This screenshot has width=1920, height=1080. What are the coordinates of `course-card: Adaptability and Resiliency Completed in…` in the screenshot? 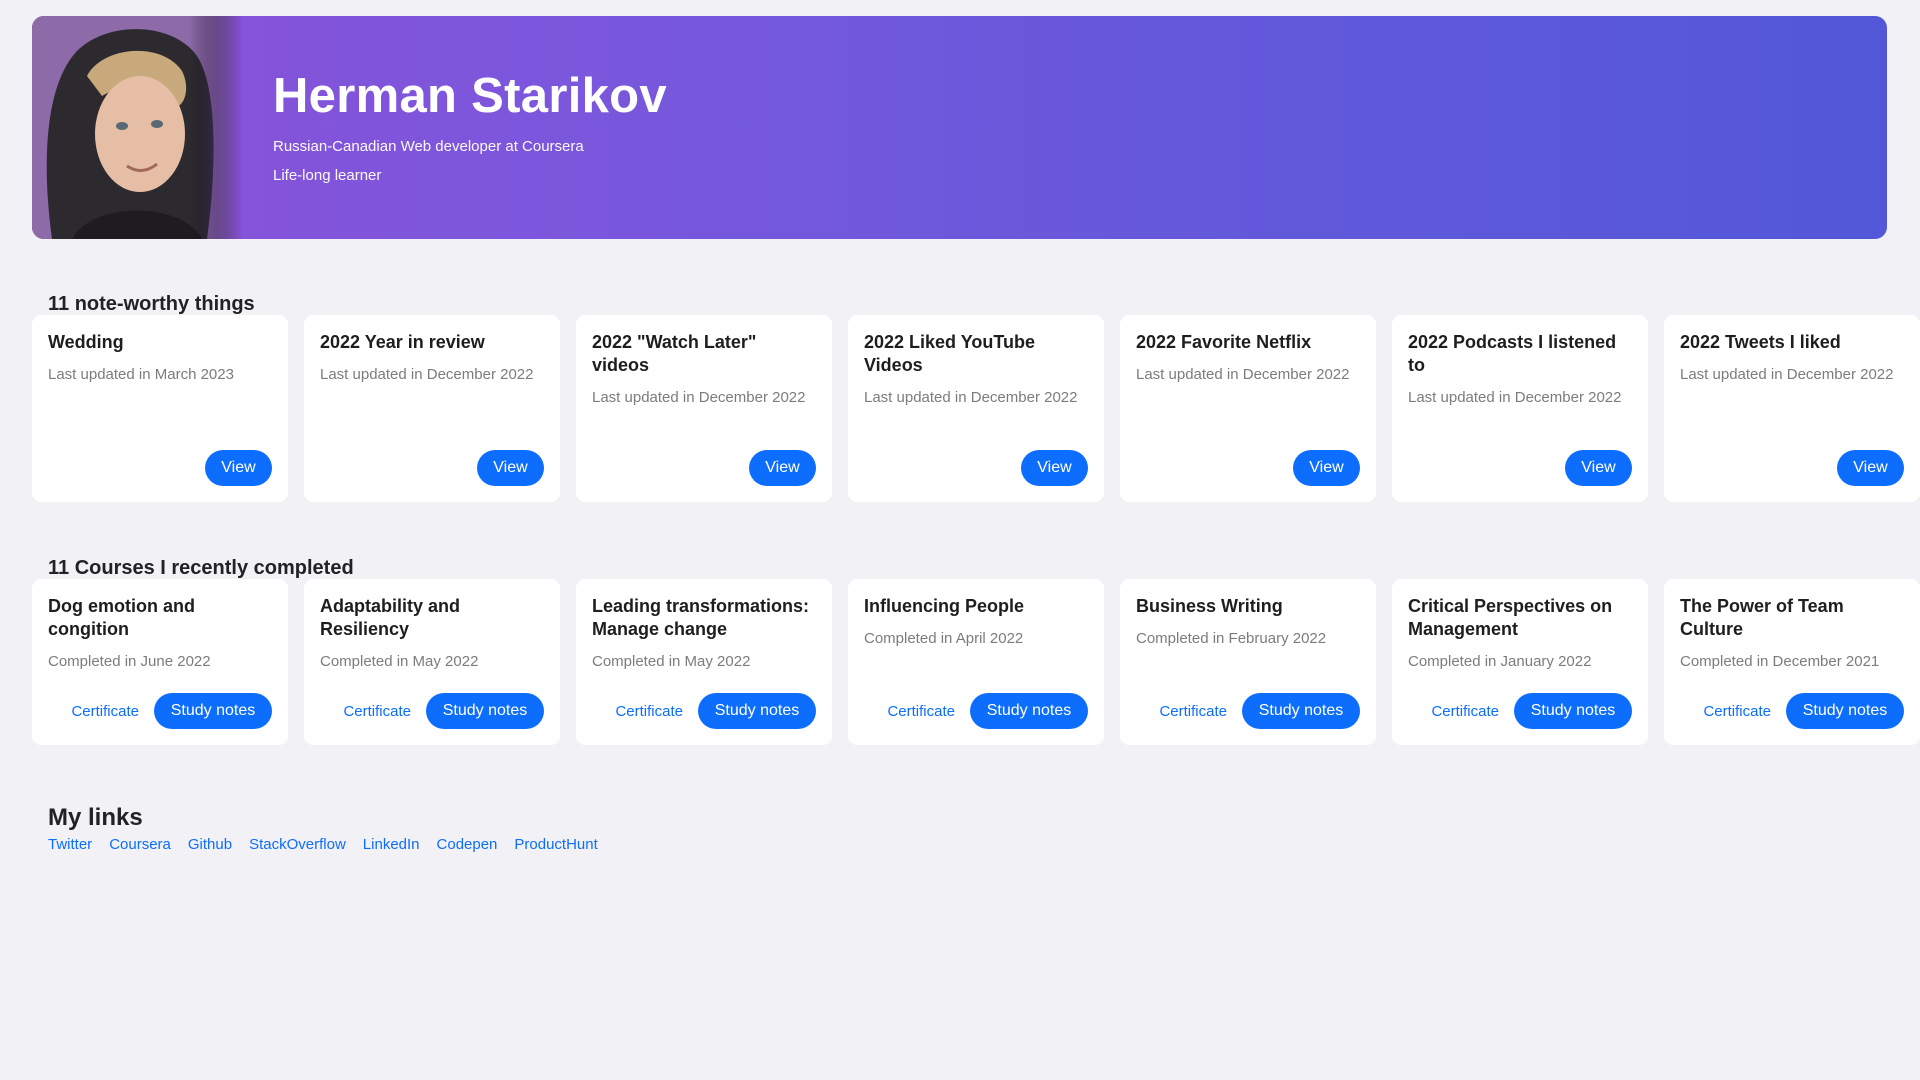 It's located at (432, 662).